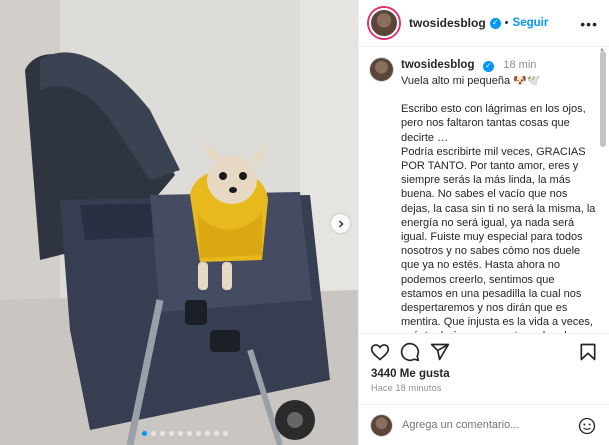  I want to click on caption-timestamp: 18 min, so click(520, 65).